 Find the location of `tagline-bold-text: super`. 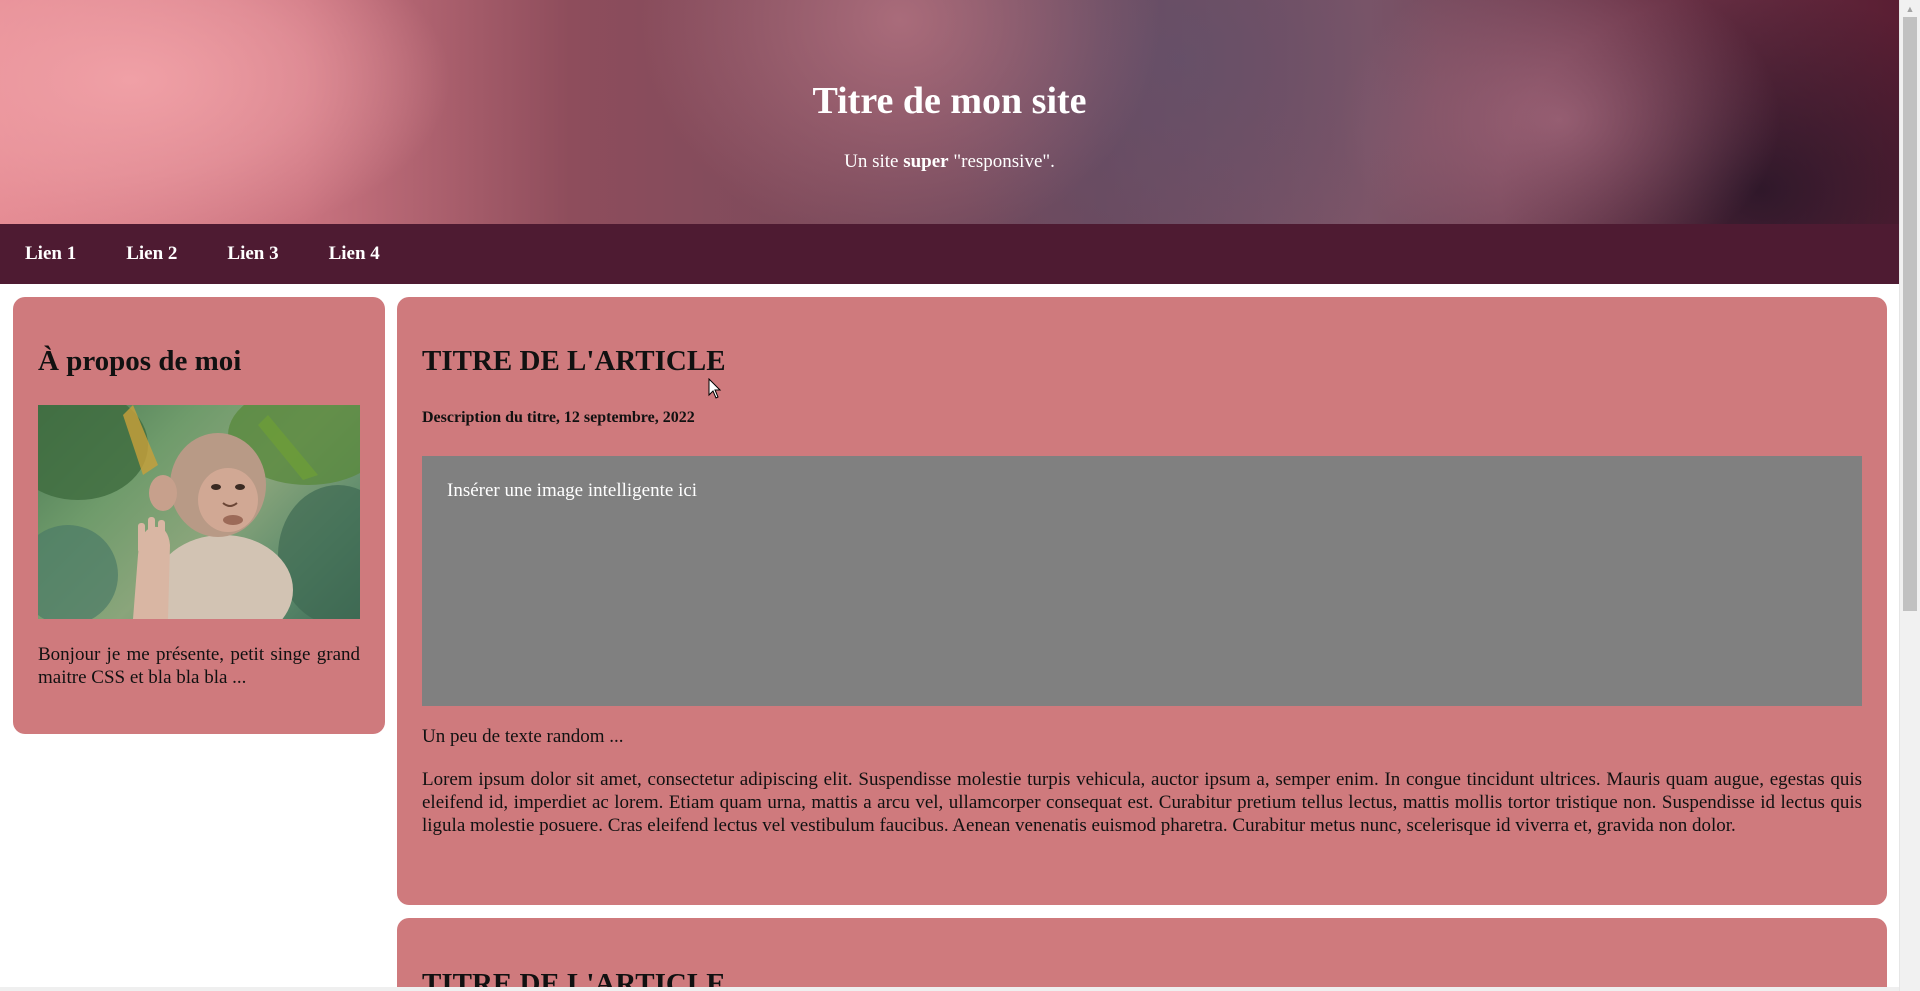

tagline-bold-text: super is located at coordinates (926, 161).